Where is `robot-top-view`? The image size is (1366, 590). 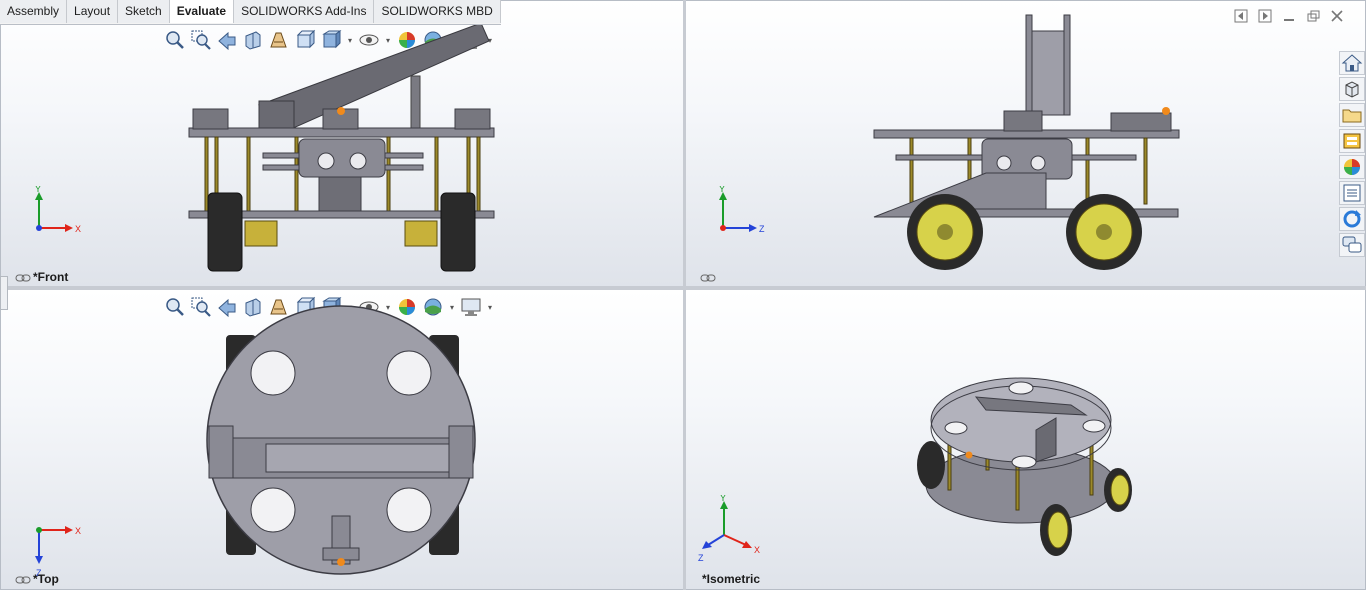 robot-top-view is located at coordinates (341, 440).